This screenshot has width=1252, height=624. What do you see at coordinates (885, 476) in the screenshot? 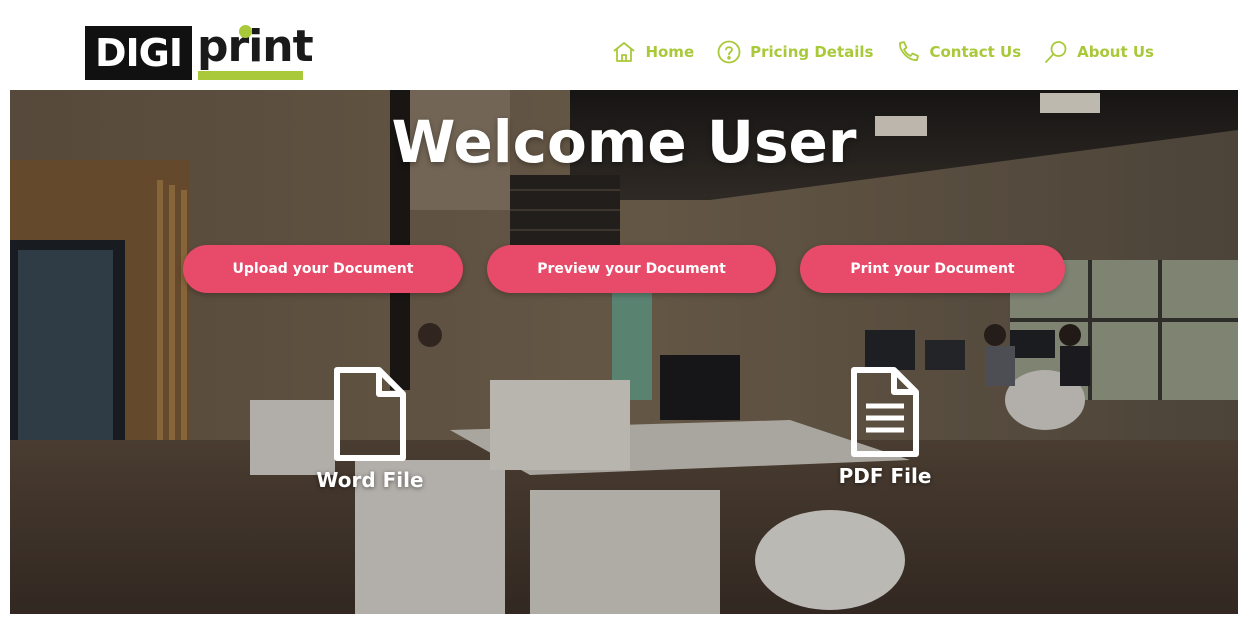
I see `pdf-file-label: PDF File` at bounding box center [885, 476].